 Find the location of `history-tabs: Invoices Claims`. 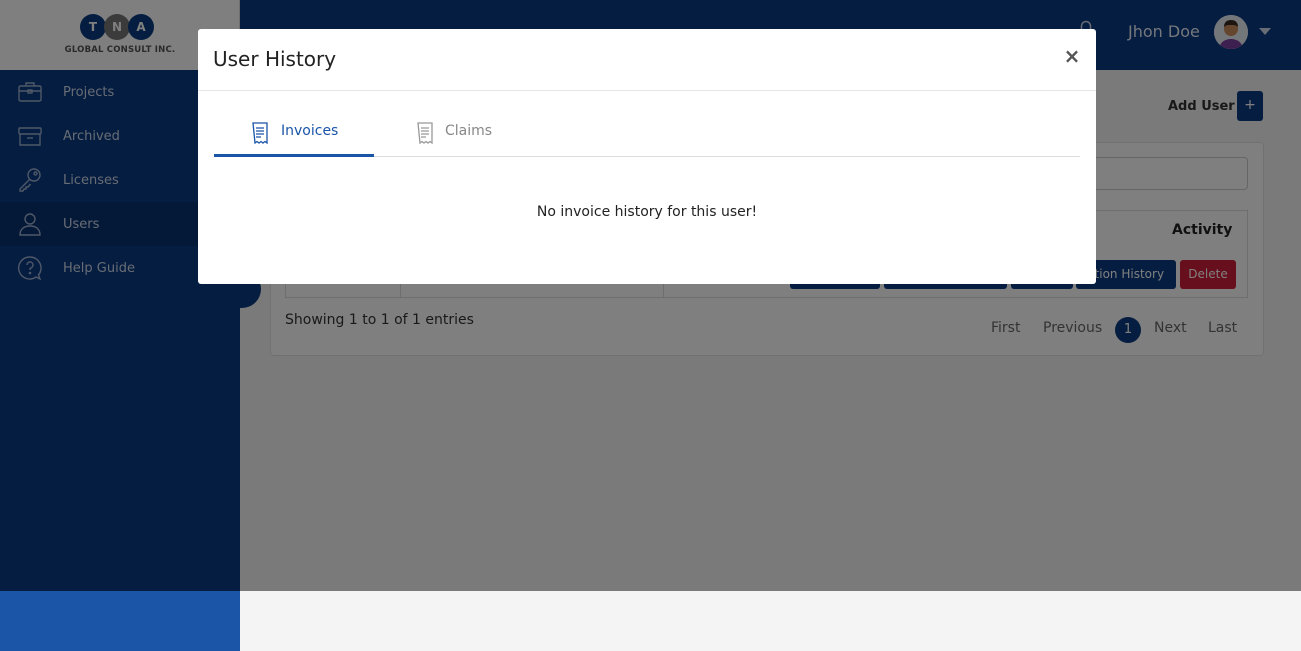

history-tabs: Invoices Claims is located at coordinates (647, 138).